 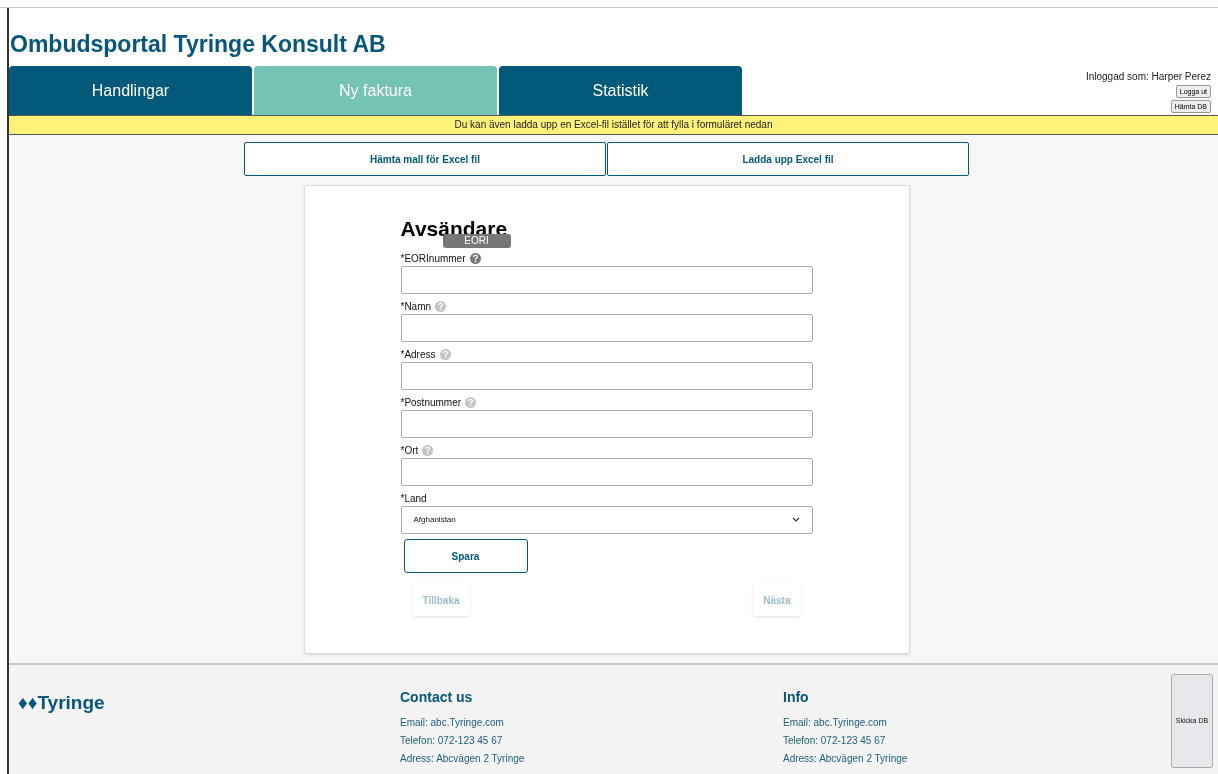 What do you see at coordinates (796, 697) in the screenshot?
I see `footer-heading: Info` at bounding box center [796, 697].